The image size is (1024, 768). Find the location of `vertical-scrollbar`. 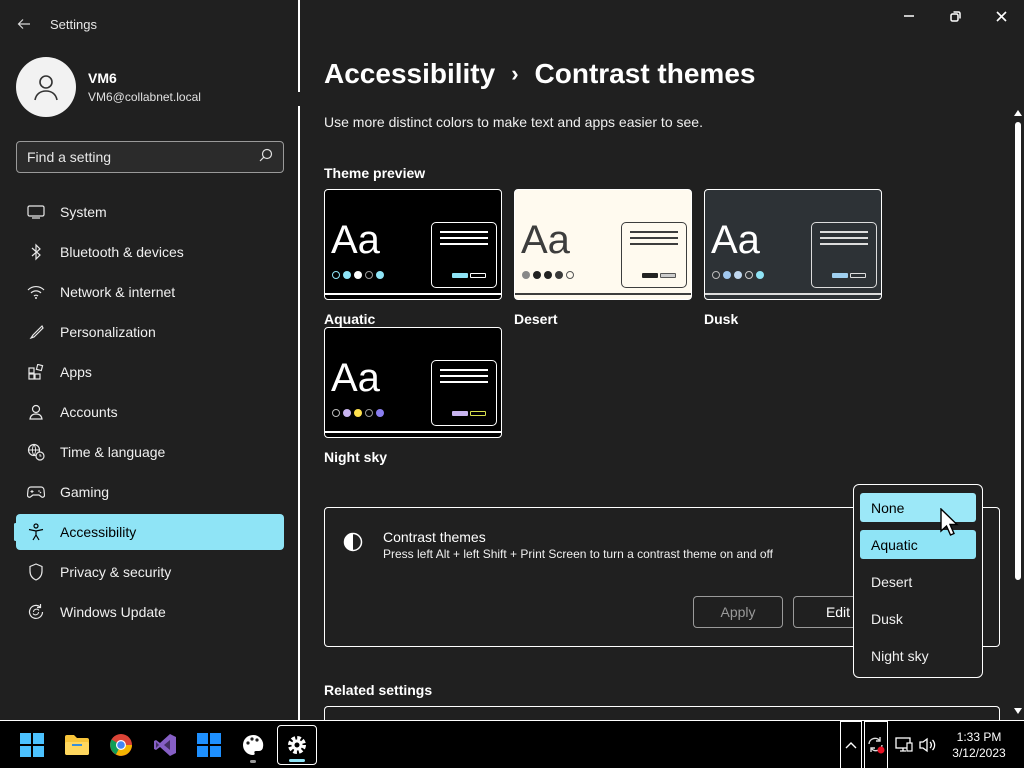

vertical-scrollbar is located at coordinates (1018, 413).